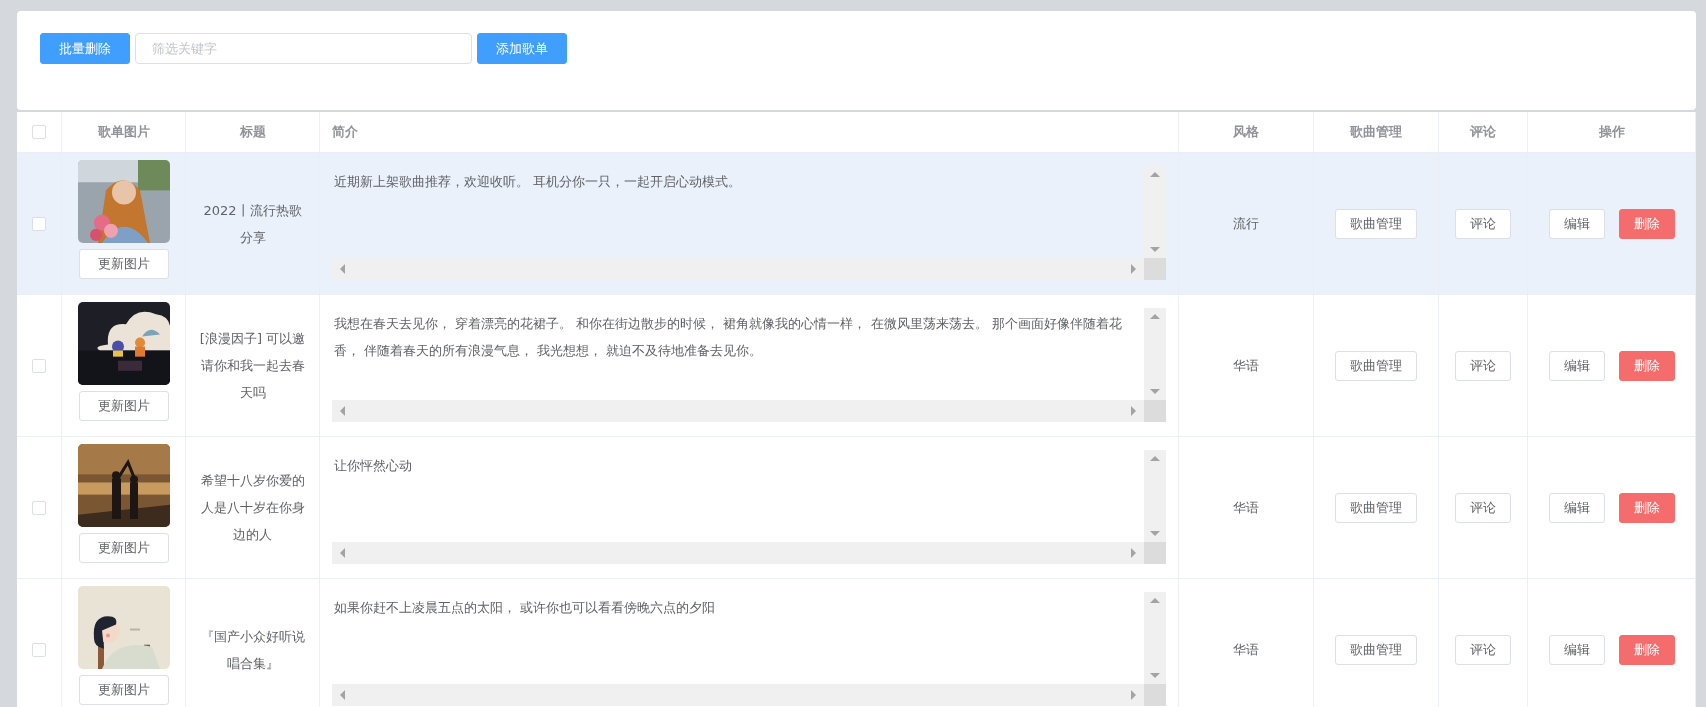  I want to click on description-field: 近期新上架歌曲推荐，欢迎收听。 耳机分你一只，一起开启心动模式。, so click(749, 223).